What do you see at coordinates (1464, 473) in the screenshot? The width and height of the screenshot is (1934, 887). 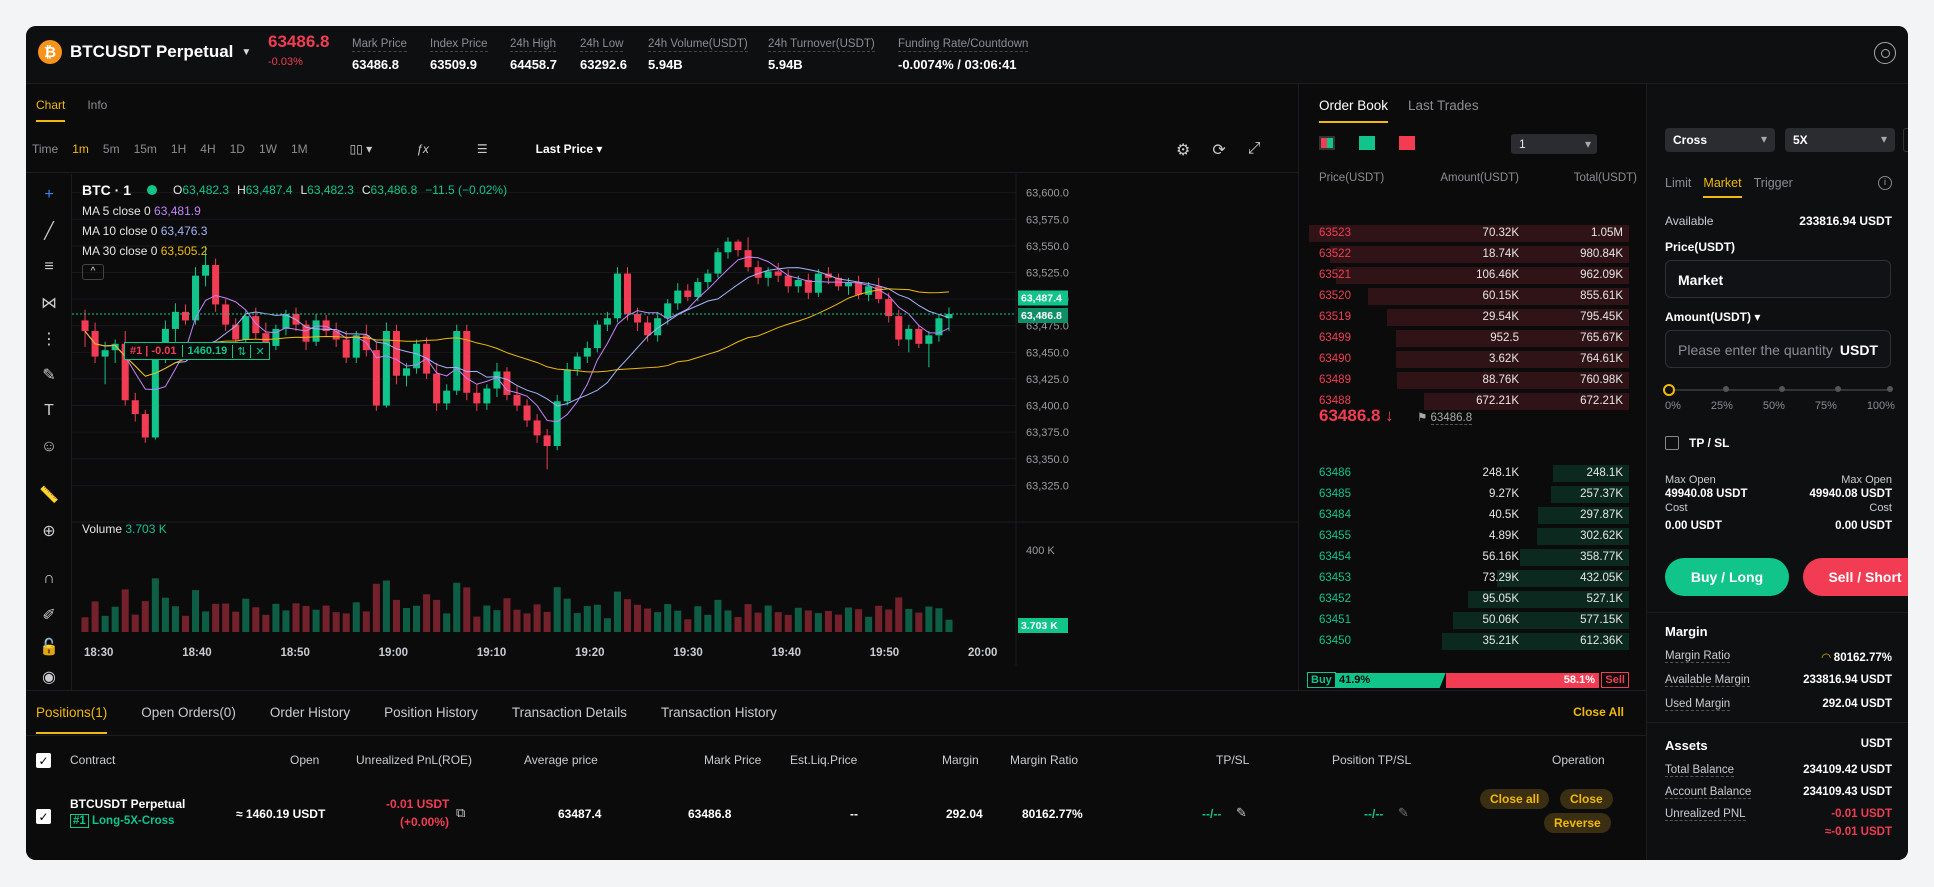 I see `bid-row: 63486 248.1K 248.1K` at bounding box center [1464, 473].